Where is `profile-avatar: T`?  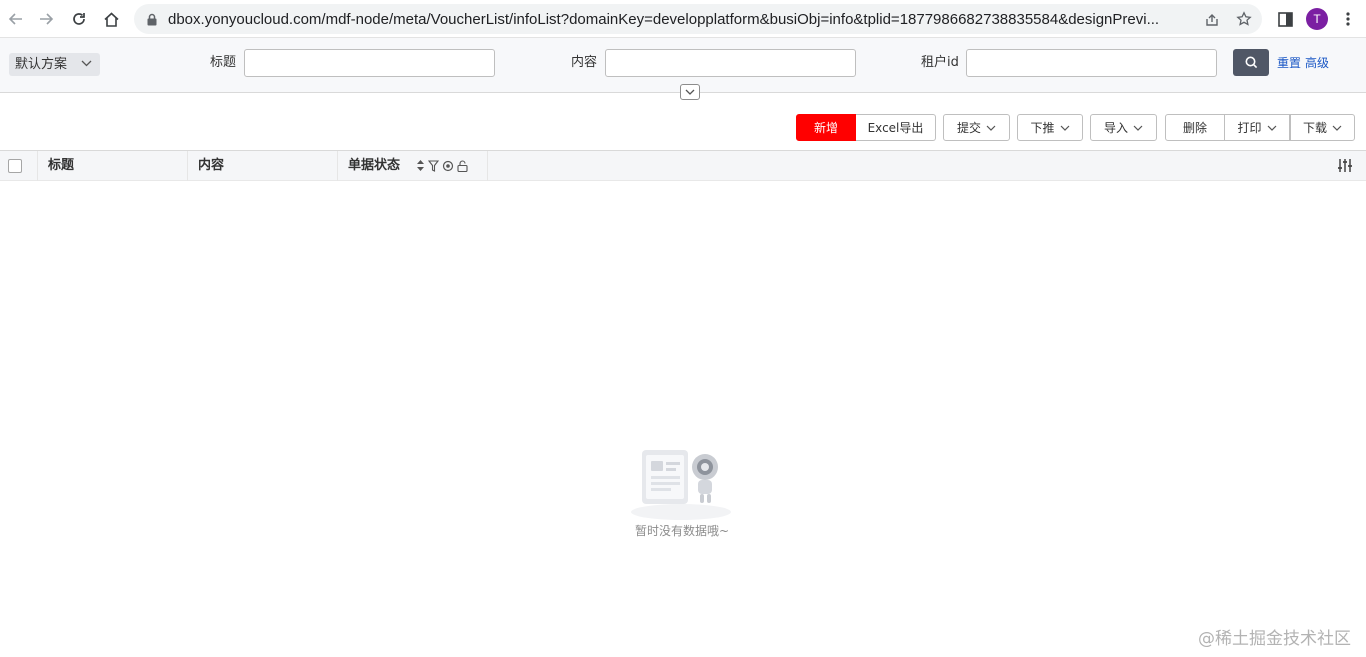 profile-avatar: T is located at coordinates (1317, 19).